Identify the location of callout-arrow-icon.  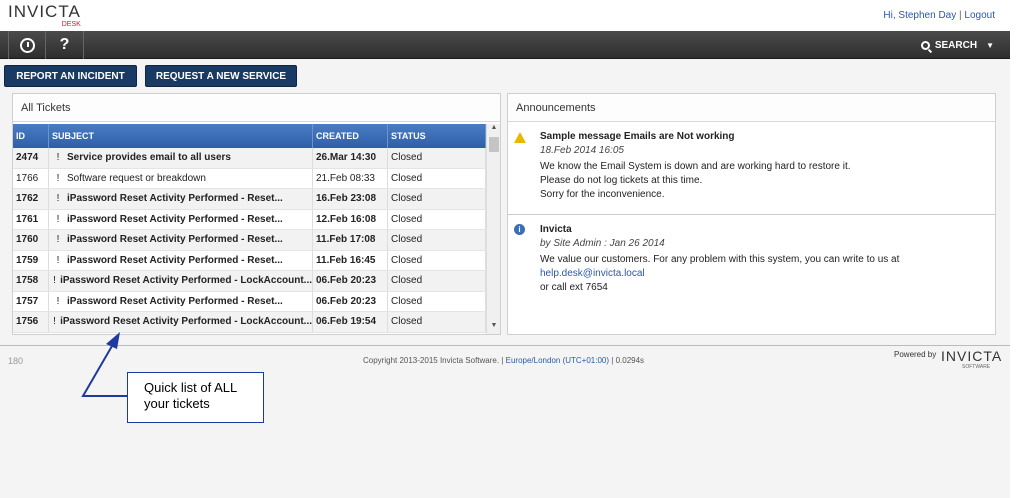
(104, 364).